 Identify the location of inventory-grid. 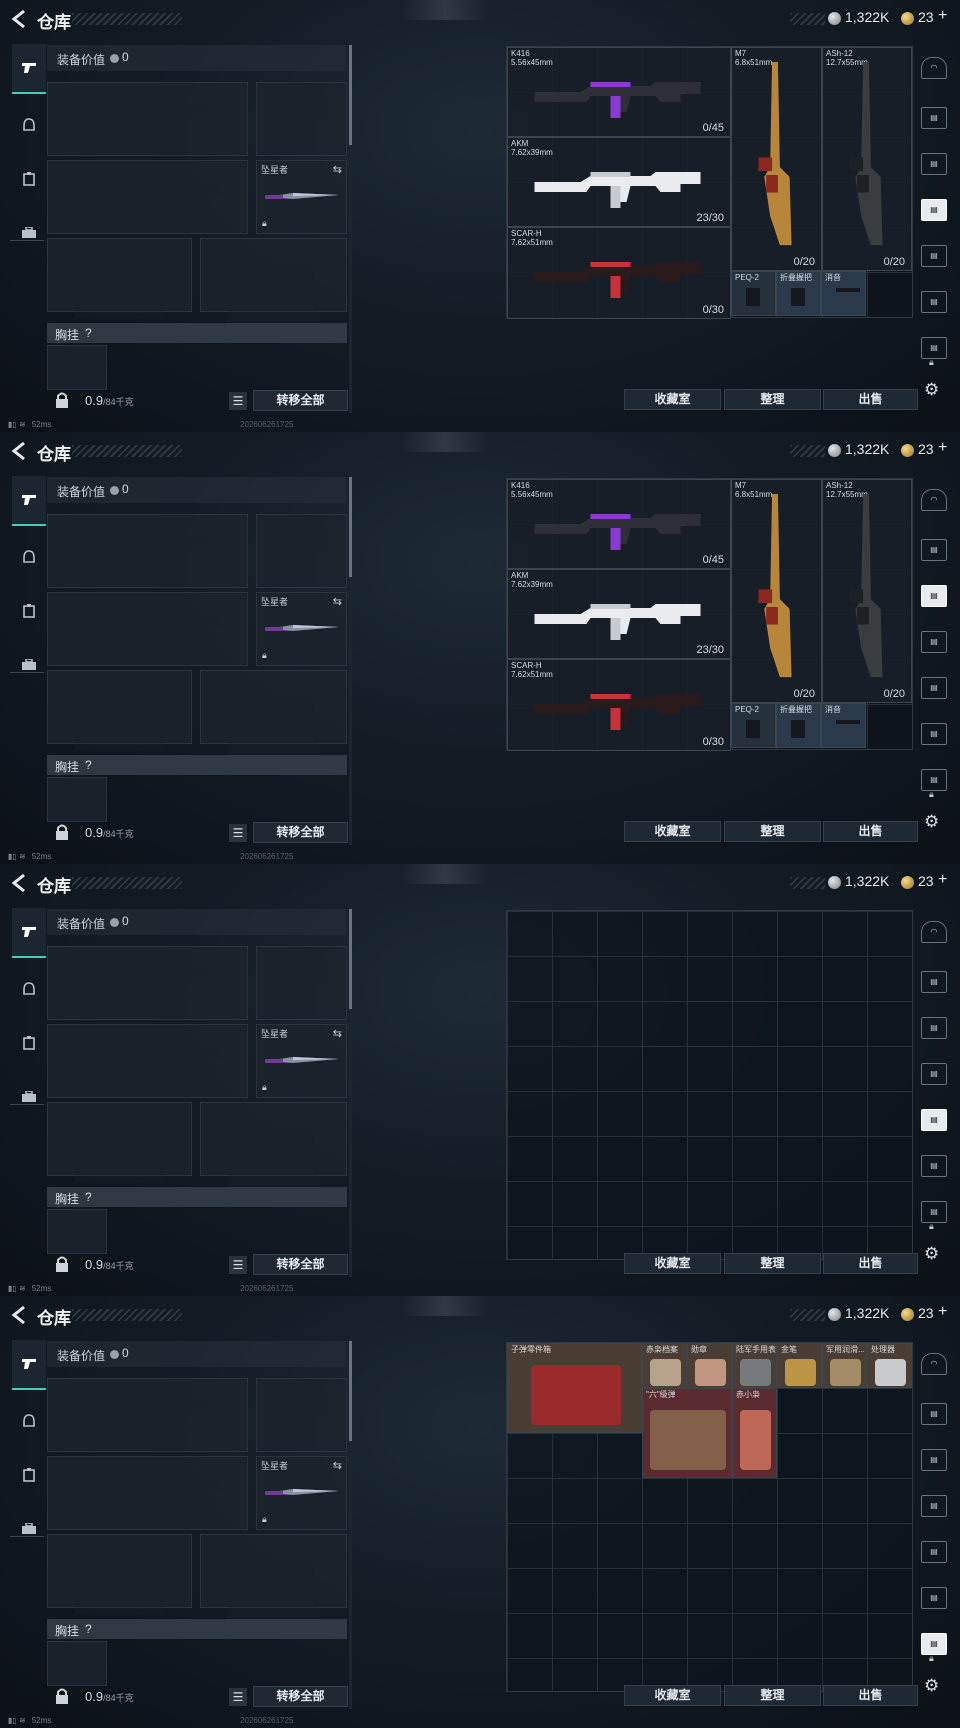
(709, 1085).